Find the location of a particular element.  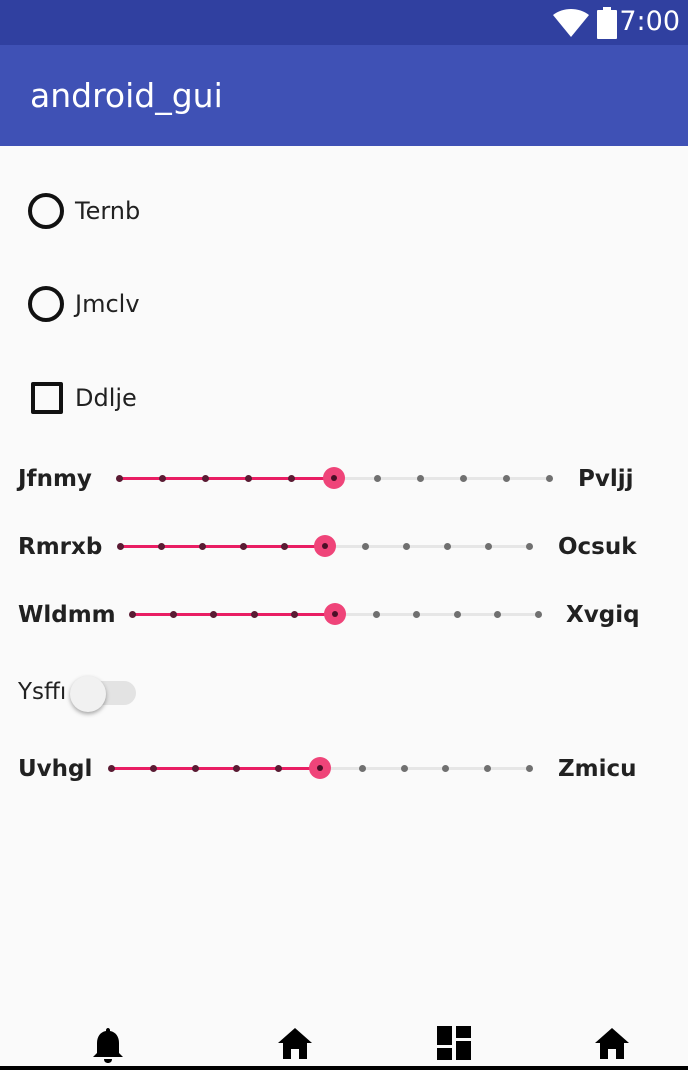

radio-option-jmclv: Jmclv is located at coordinates (84, 304).